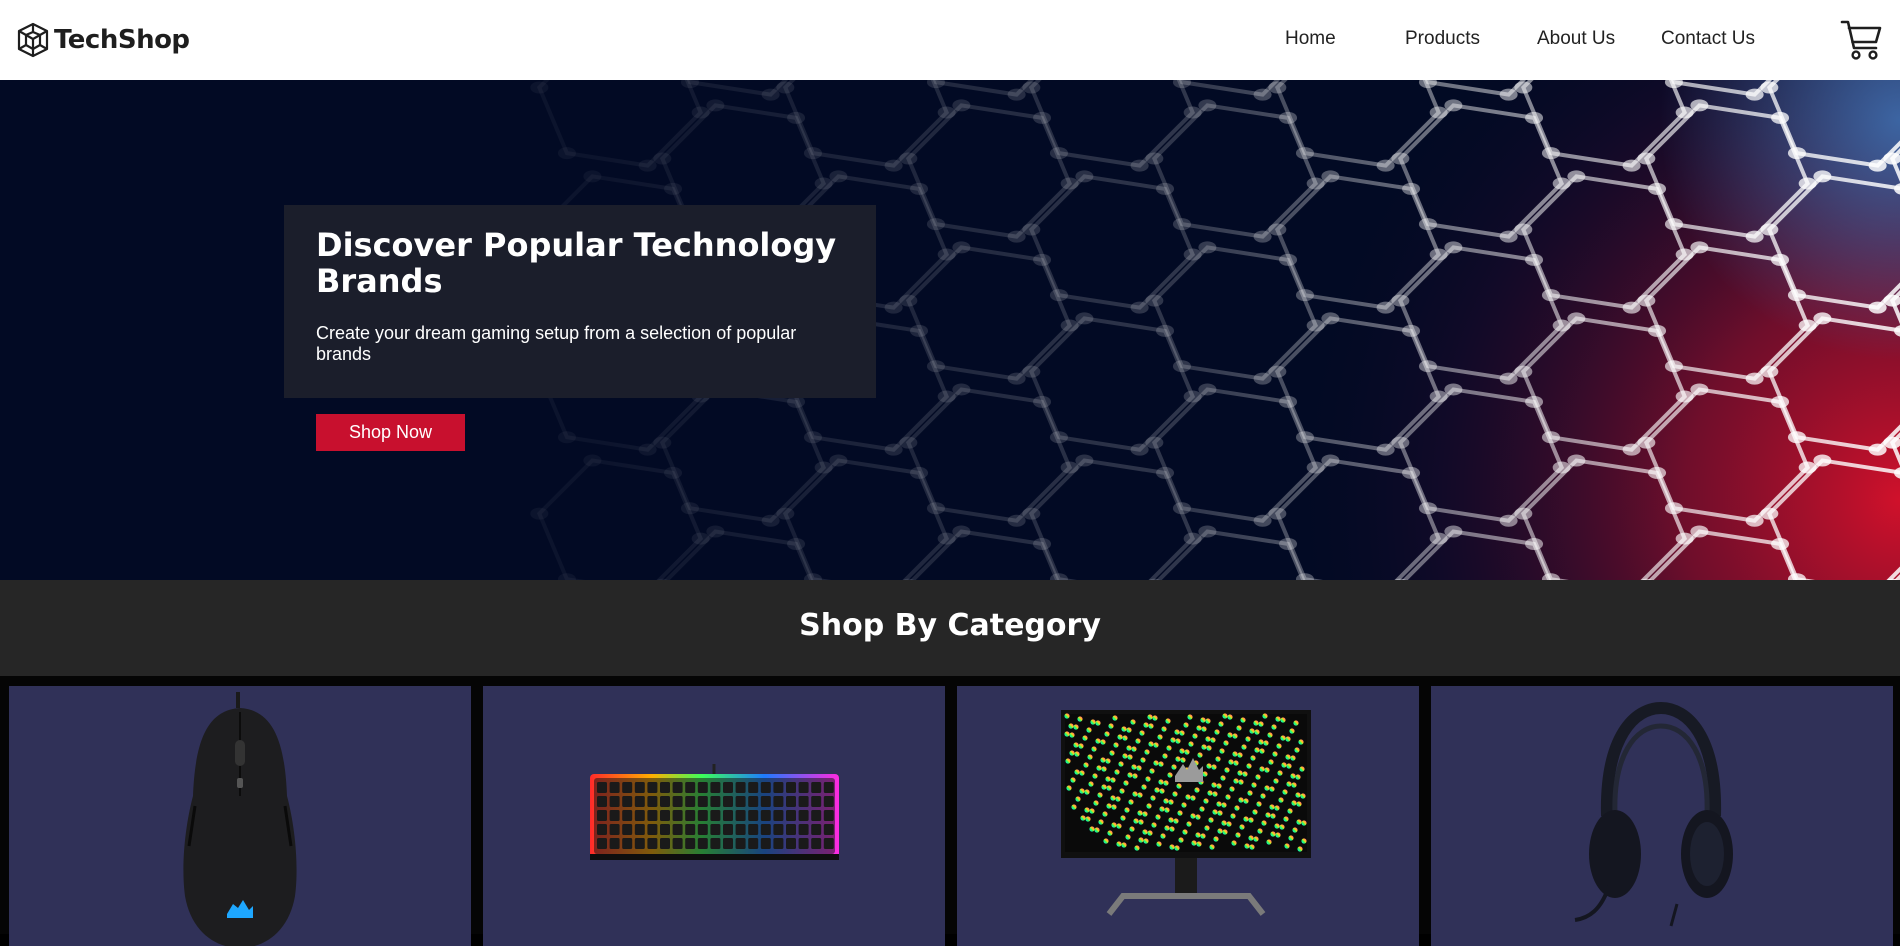 The width and height of the screenshot is (1900, 946). Describe the element at coordinates (576, 263) in the screenshot. I see `hero-title: Discover Popular Technology Brands` at that location.